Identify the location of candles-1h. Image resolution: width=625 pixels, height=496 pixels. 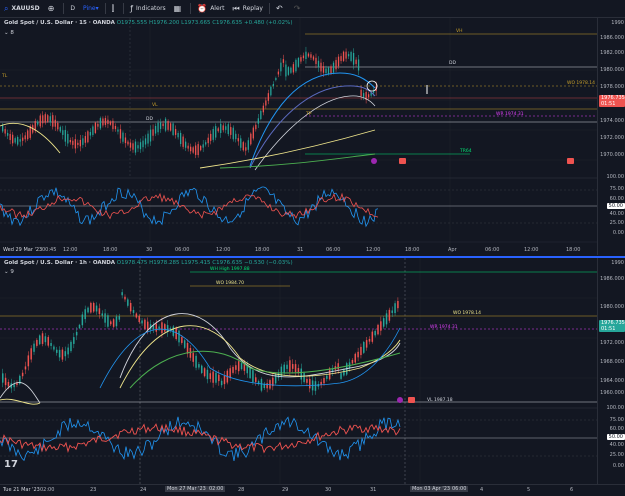
(200, 342).